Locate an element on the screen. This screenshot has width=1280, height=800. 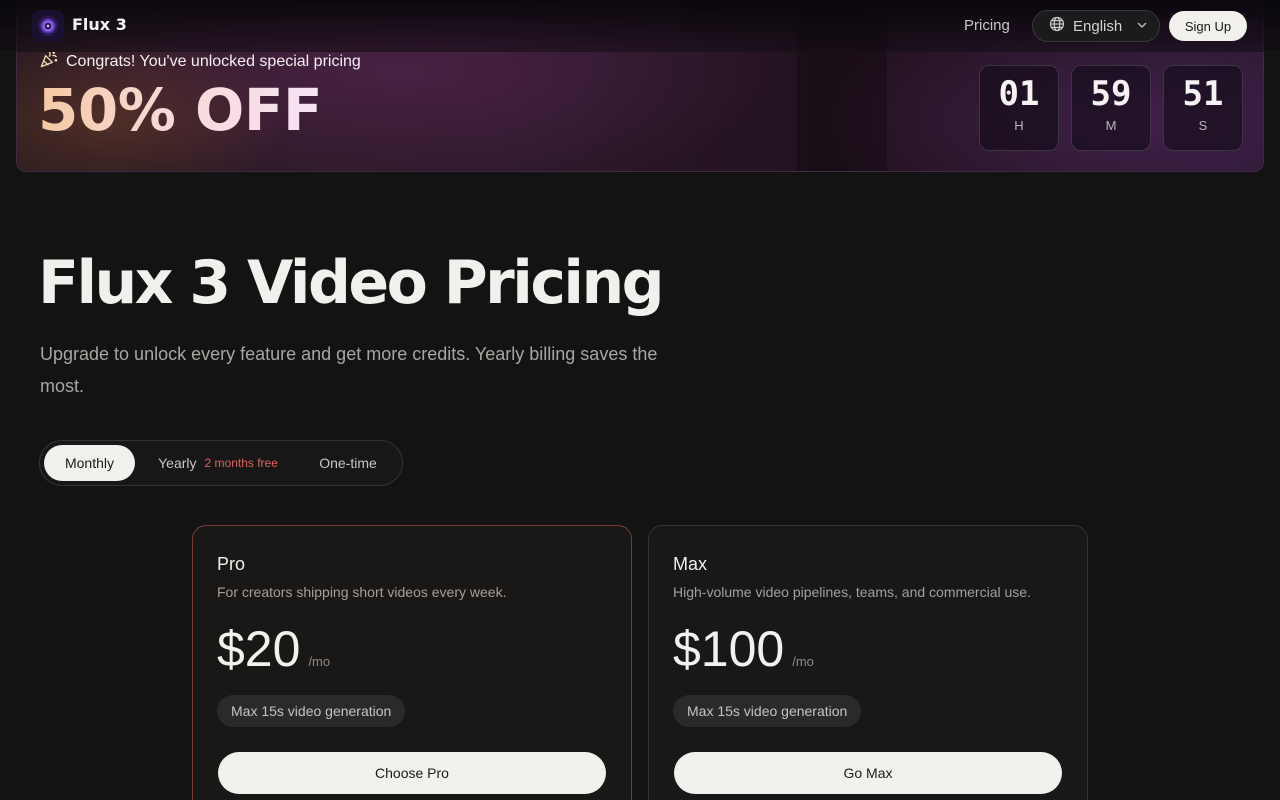
globe-icon is located at coordinates (1057, 26).